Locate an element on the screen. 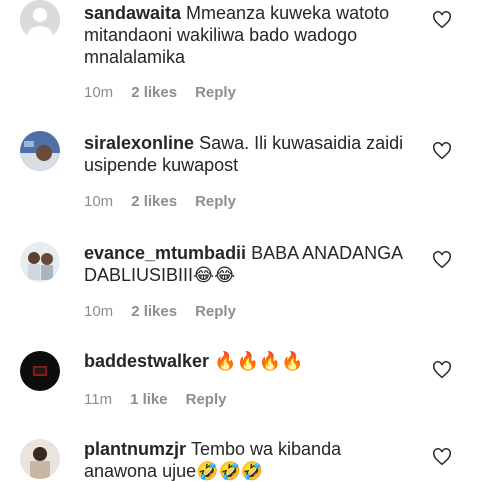 Image resolution: width=480 pixels, height=482 pixels. default-avatar-icon is located at coordinates (40, 20).